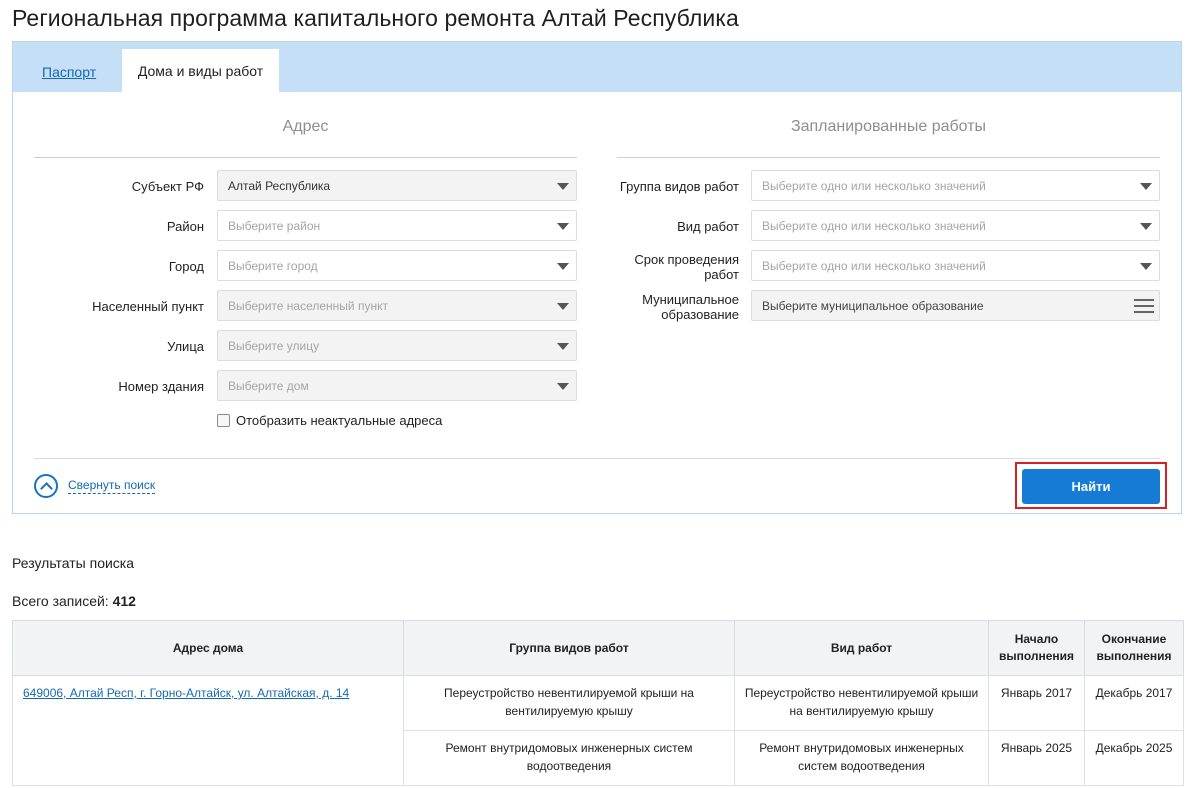  I want to click on end-cell: Декабрь 2017, so click(1134, 703).